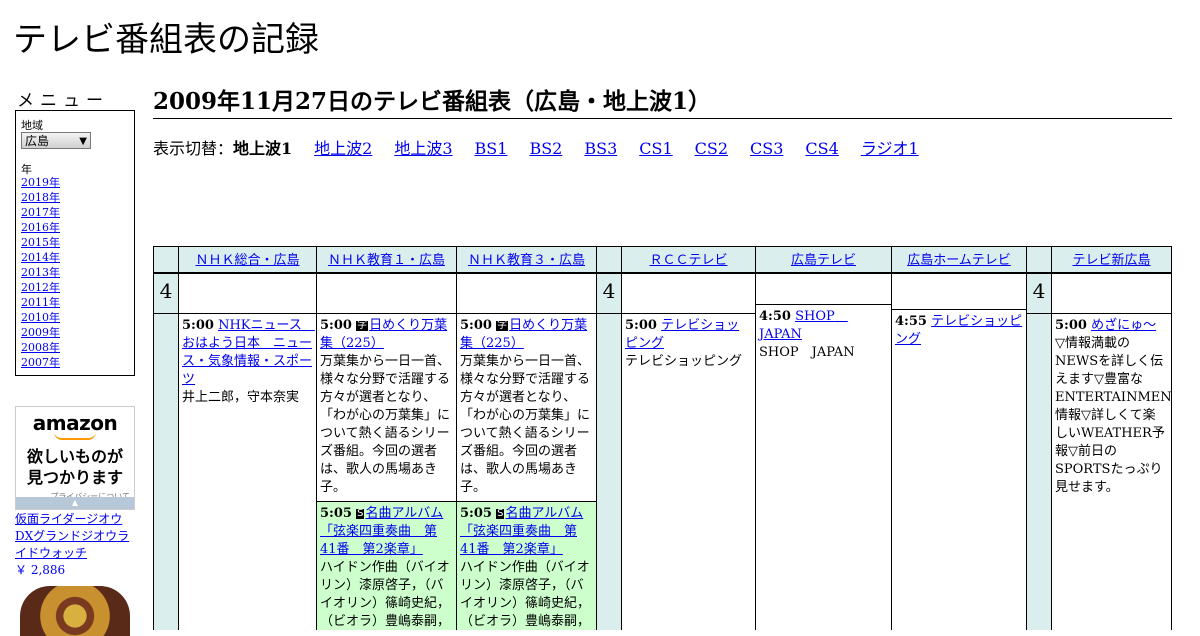 Image resolution: width=1200 pixels, height=636 pixels. Describe the element at coordinates (40, 570) in the screenshot. I see `ad-product-price: ￥ 2,886` at that location.